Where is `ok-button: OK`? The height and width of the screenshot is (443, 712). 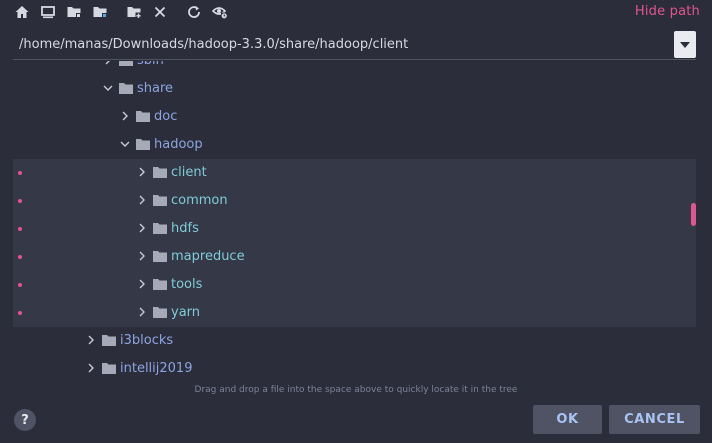 ok-button: OK is located at coordinates (567, 419).